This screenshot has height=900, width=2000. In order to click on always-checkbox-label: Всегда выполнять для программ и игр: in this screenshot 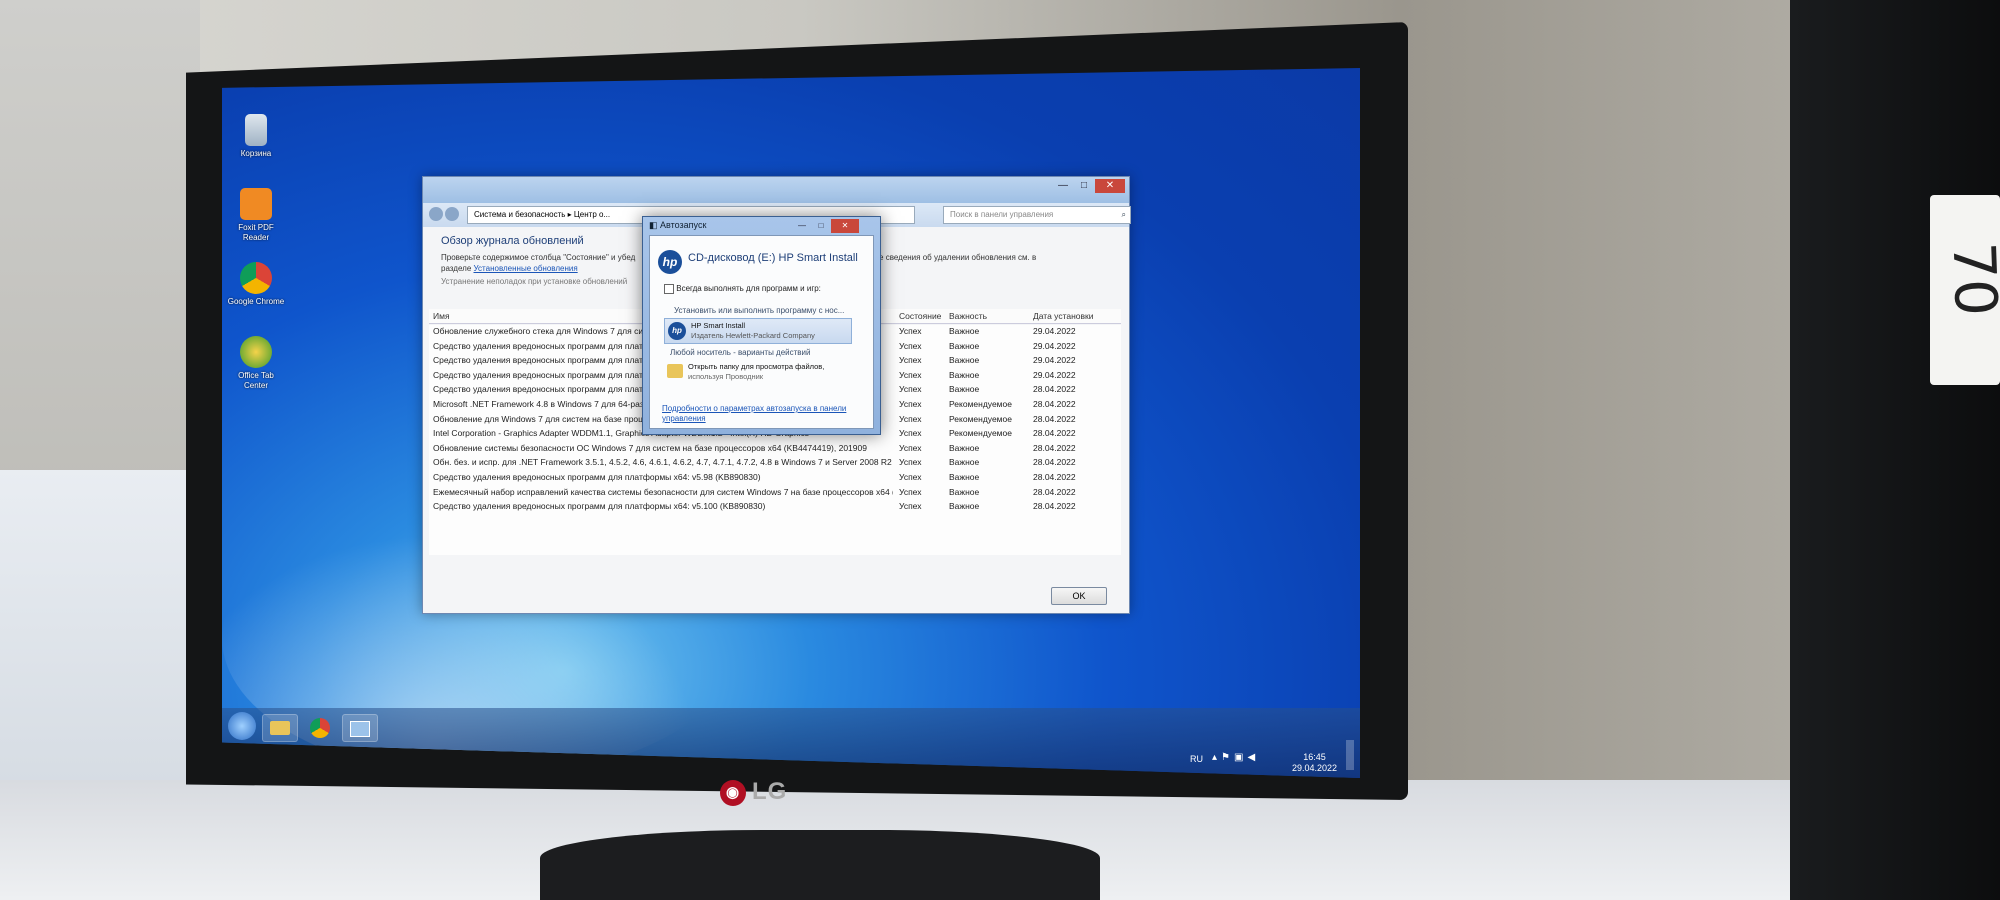, I will do `click(748, 289)`.